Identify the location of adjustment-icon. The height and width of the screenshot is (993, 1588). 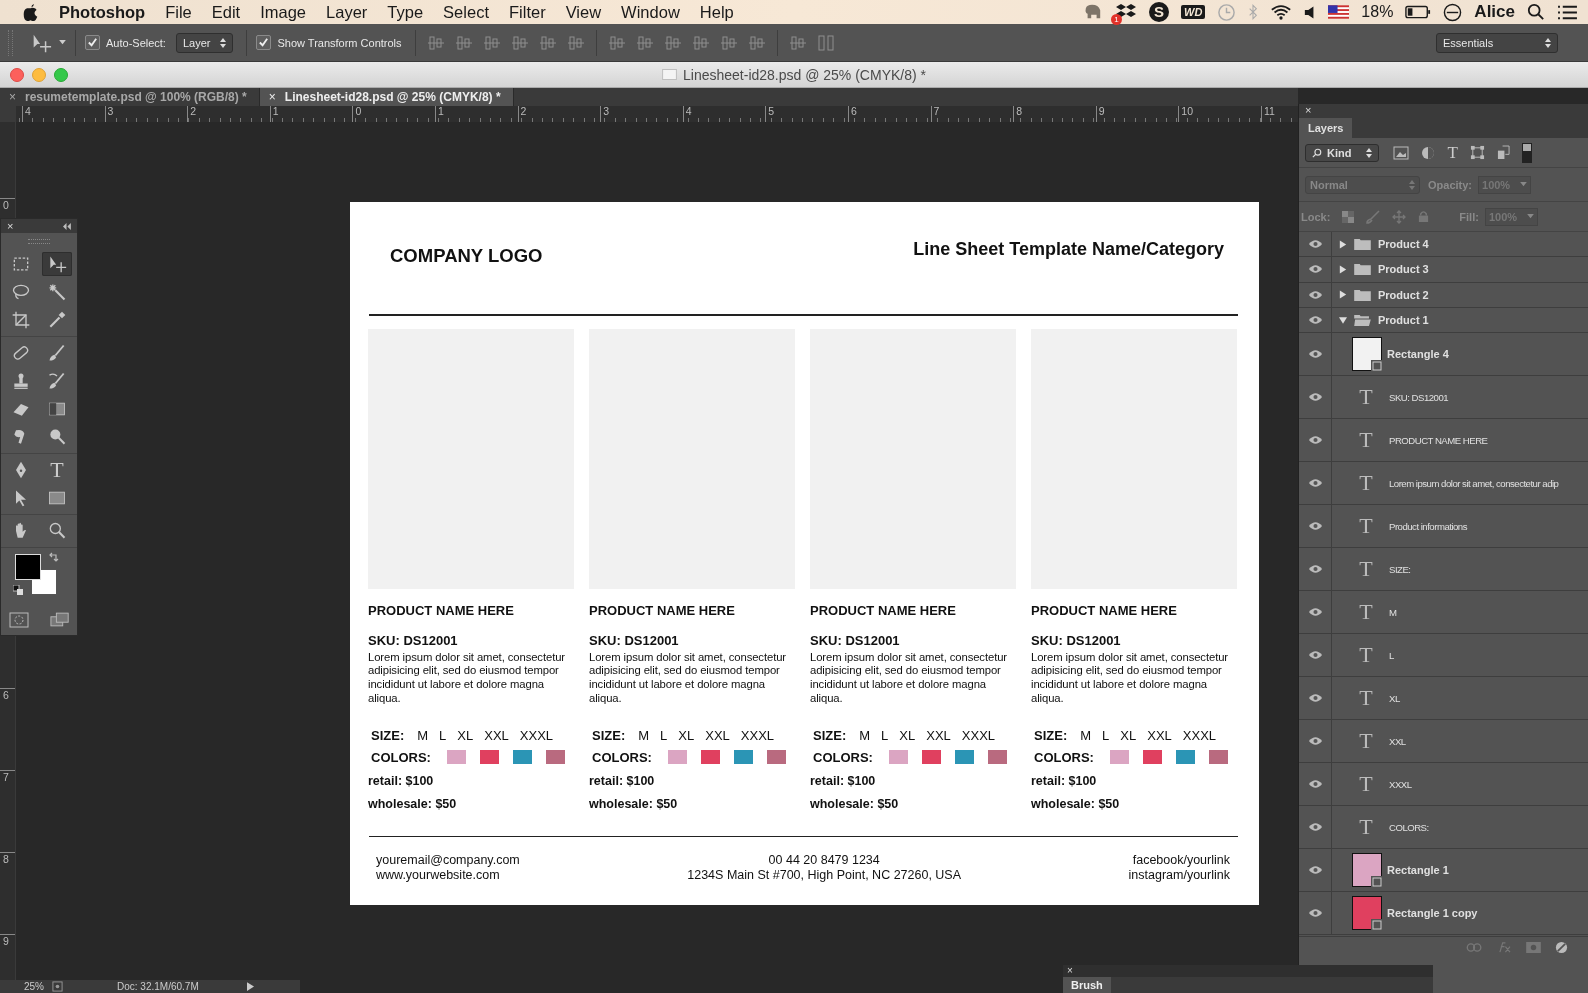
(1561, 947).